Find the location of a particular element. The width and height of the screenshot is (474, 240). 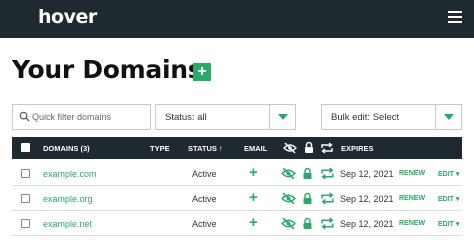

quick-filter-input is located at coordinates (90, 117).